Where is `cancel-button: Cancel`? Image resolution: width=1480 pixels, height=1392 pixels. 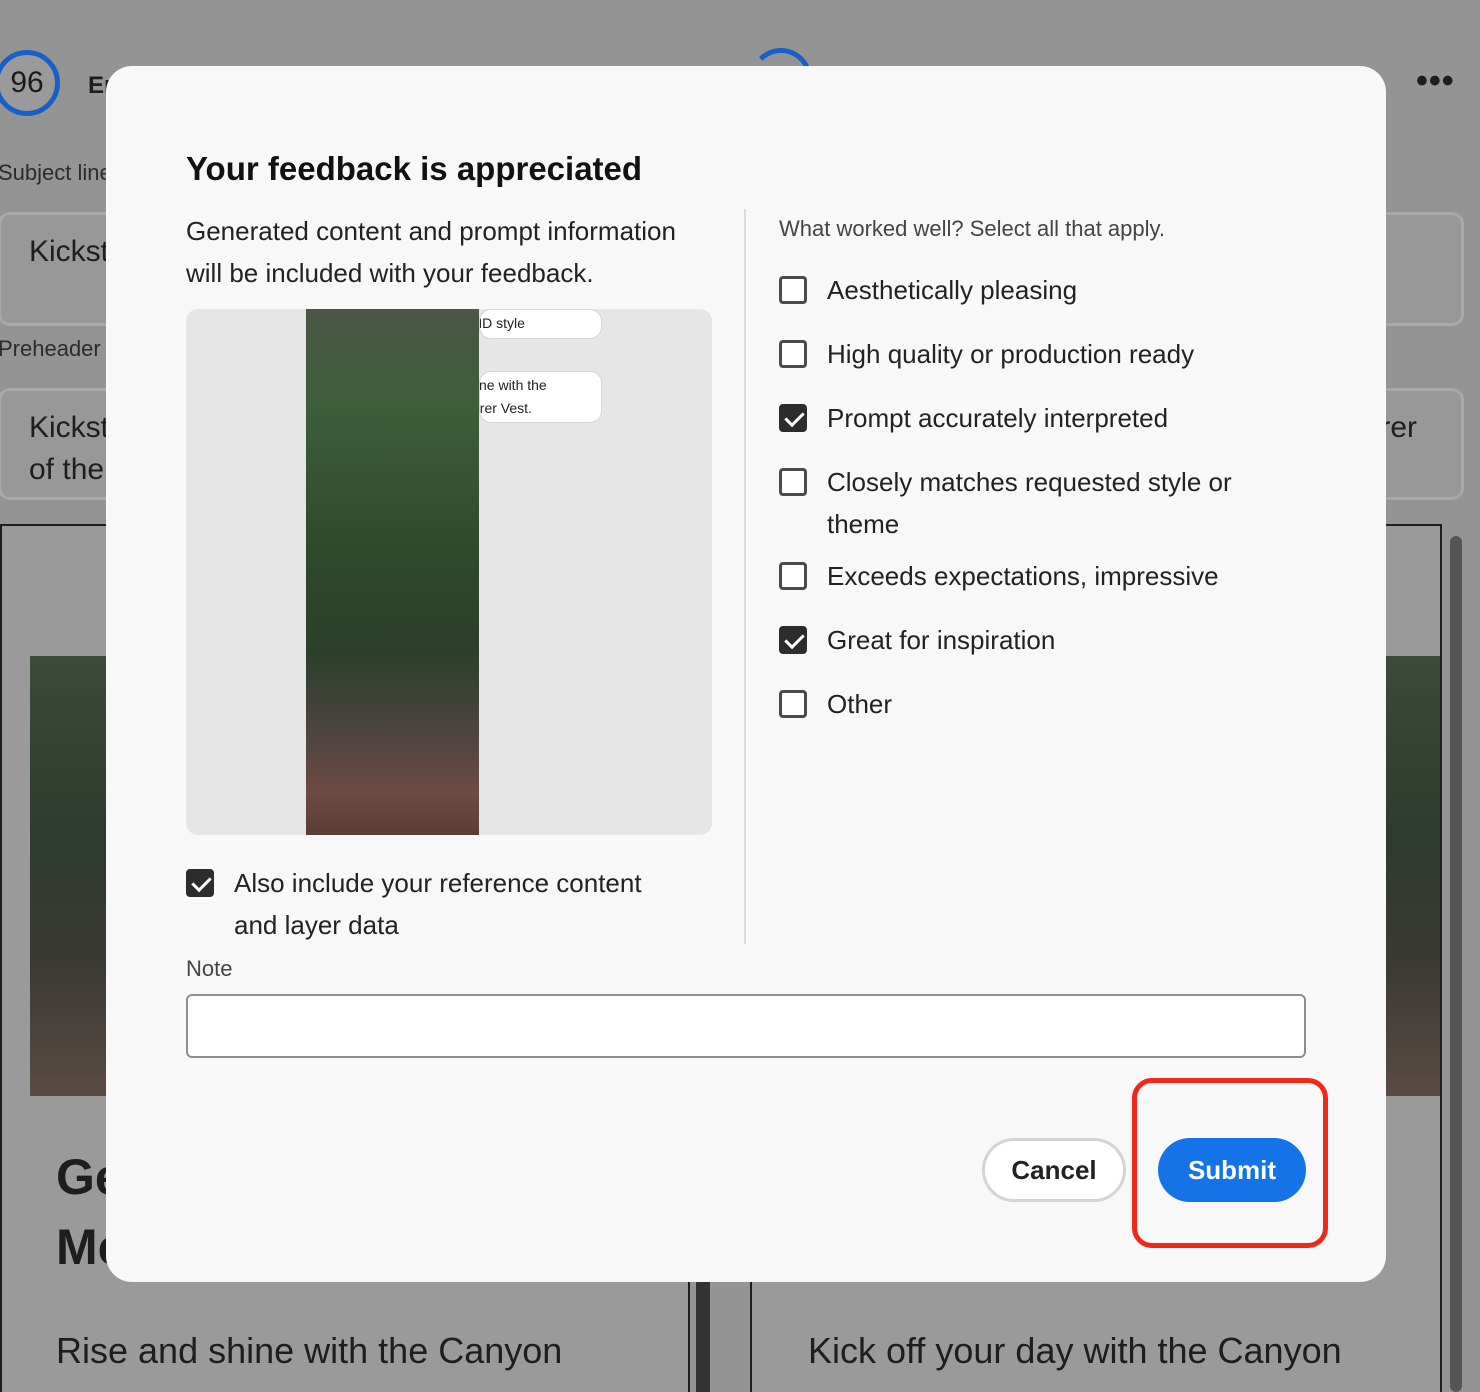 cancel-button: Cancel is located at coordinates (1054, 1170).